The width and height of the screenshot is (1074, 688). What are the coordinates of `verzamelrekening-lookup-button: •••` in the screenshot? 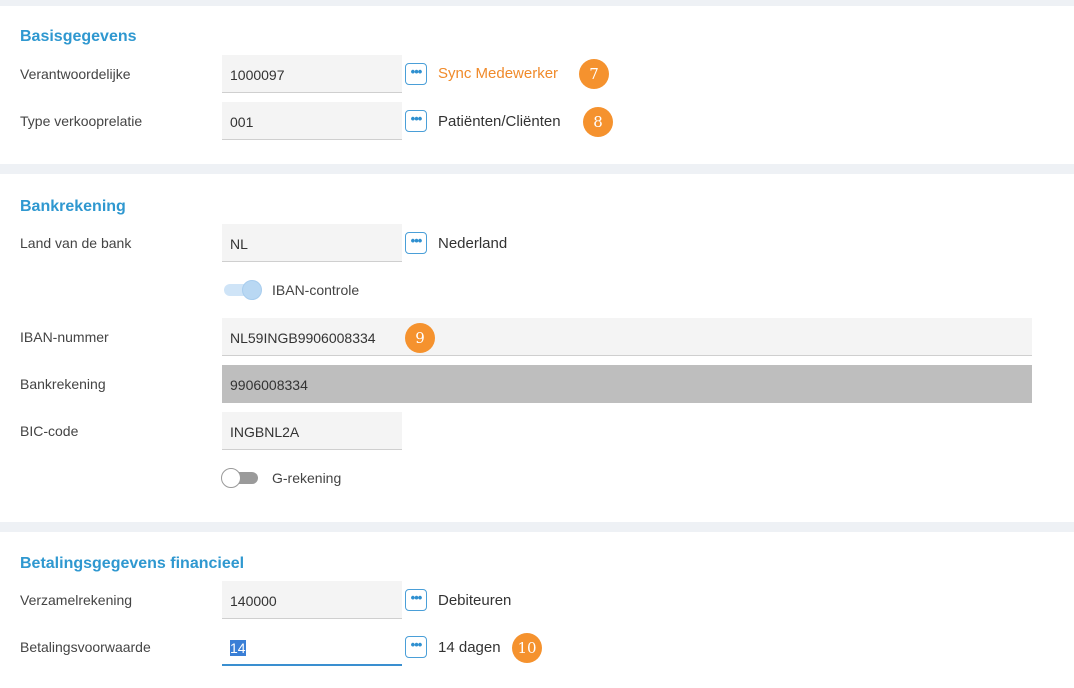 It's located at (416, 600).